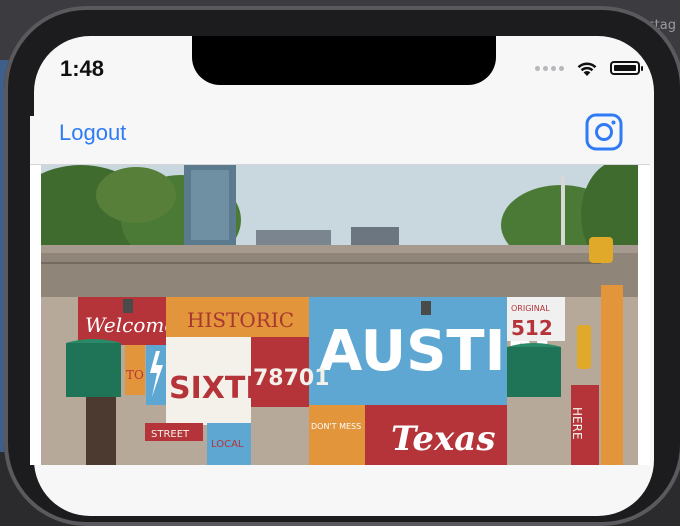 The height and width of the screenshot is (526, 680). Describe the element at coordinates (530, 308) in the screenshot. I see `mural-original-text: ORIGINAL` at that location.